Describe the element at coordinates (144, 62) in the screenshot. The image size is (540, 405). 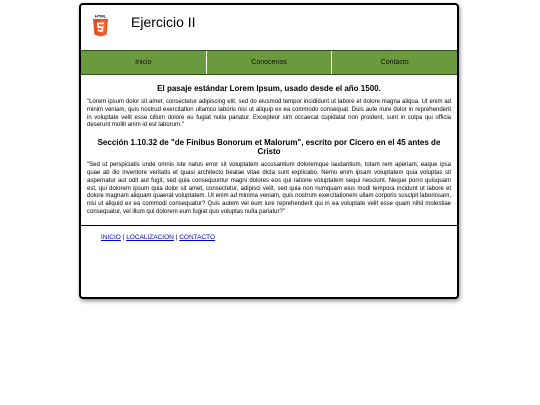
I see `nav-item-inicio: Inicio` at that location.